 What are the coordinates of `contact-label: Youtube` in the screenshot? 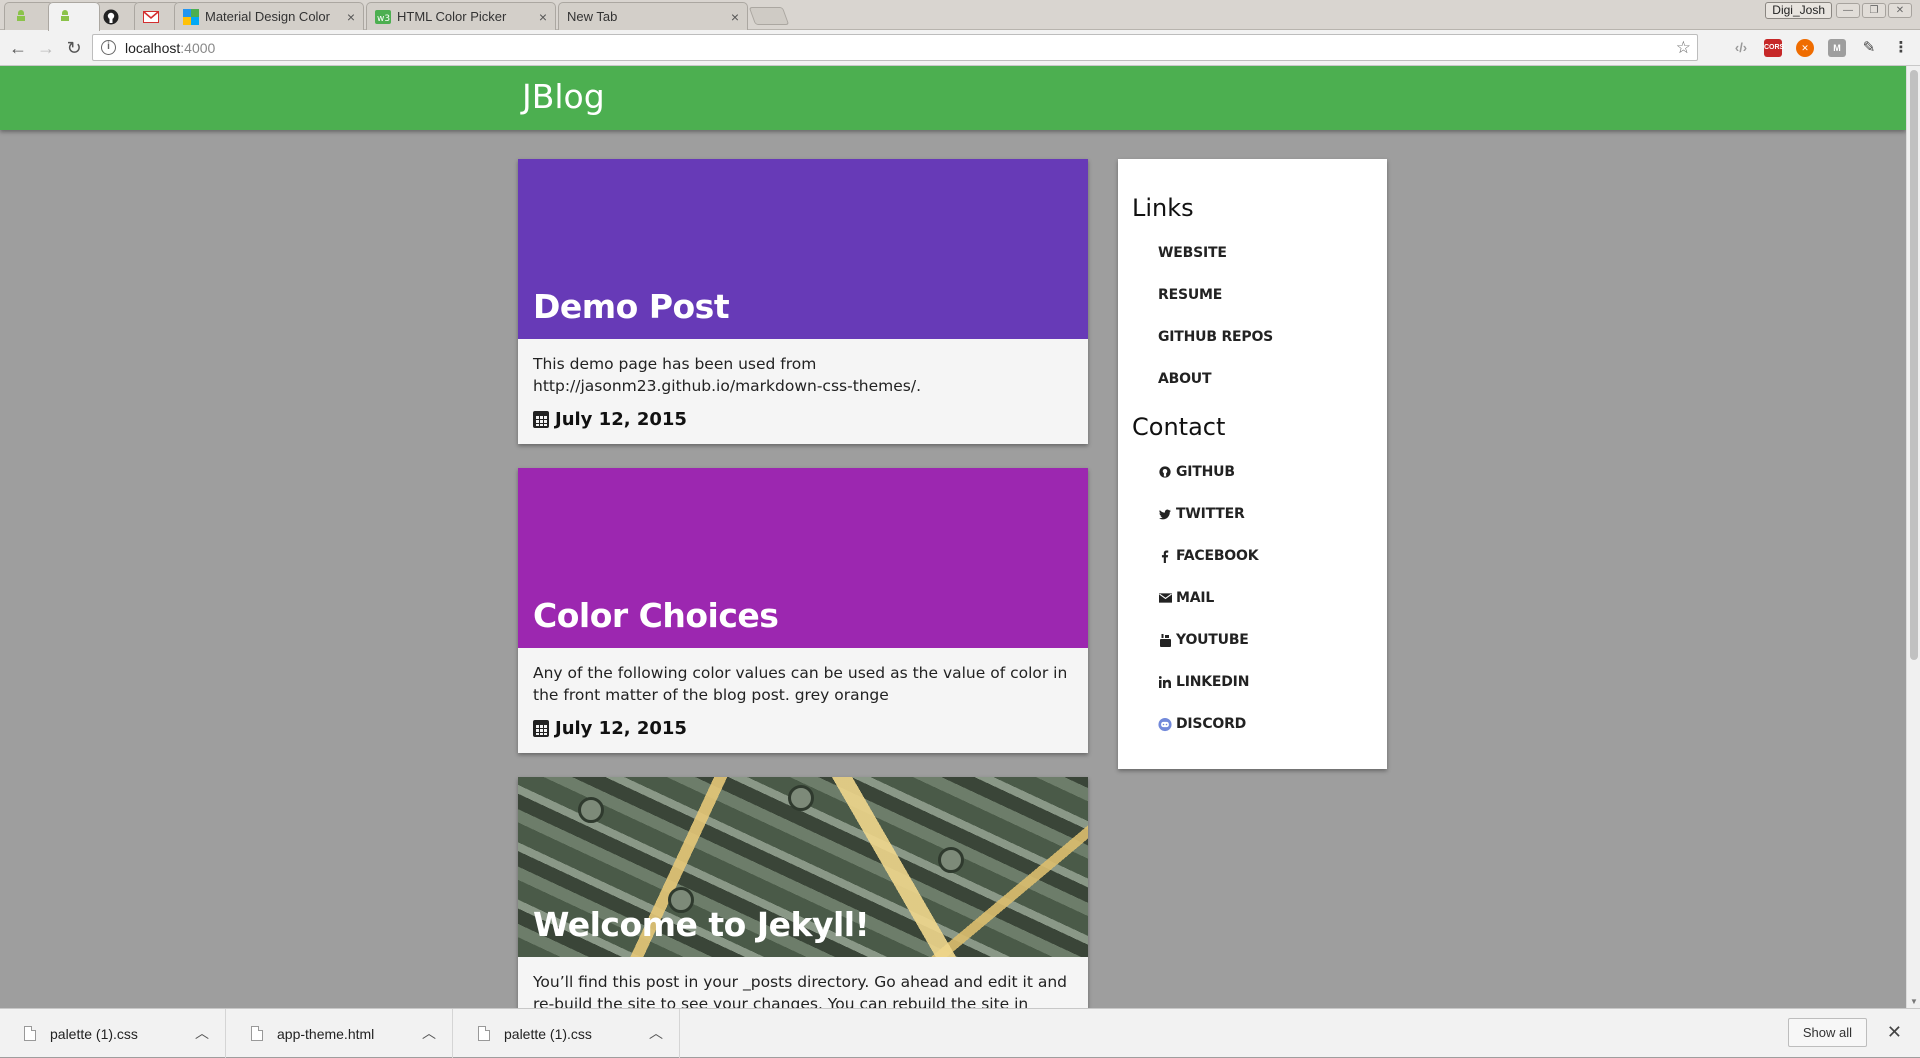 It's located at (1212, 640).